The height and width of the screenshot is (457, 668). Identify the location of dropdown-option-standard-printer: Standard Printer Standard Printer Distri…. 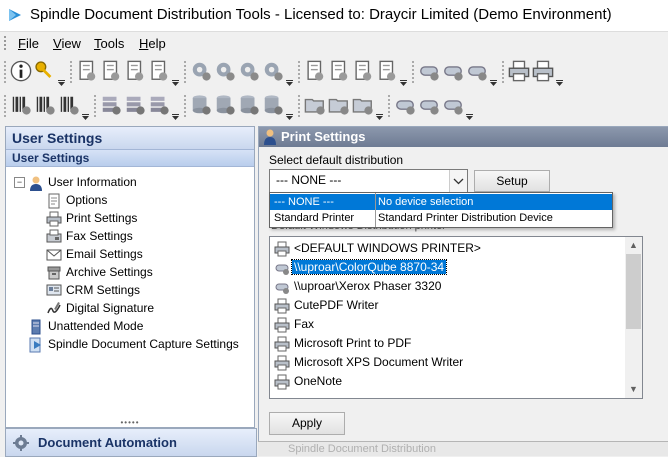
(441, 218).